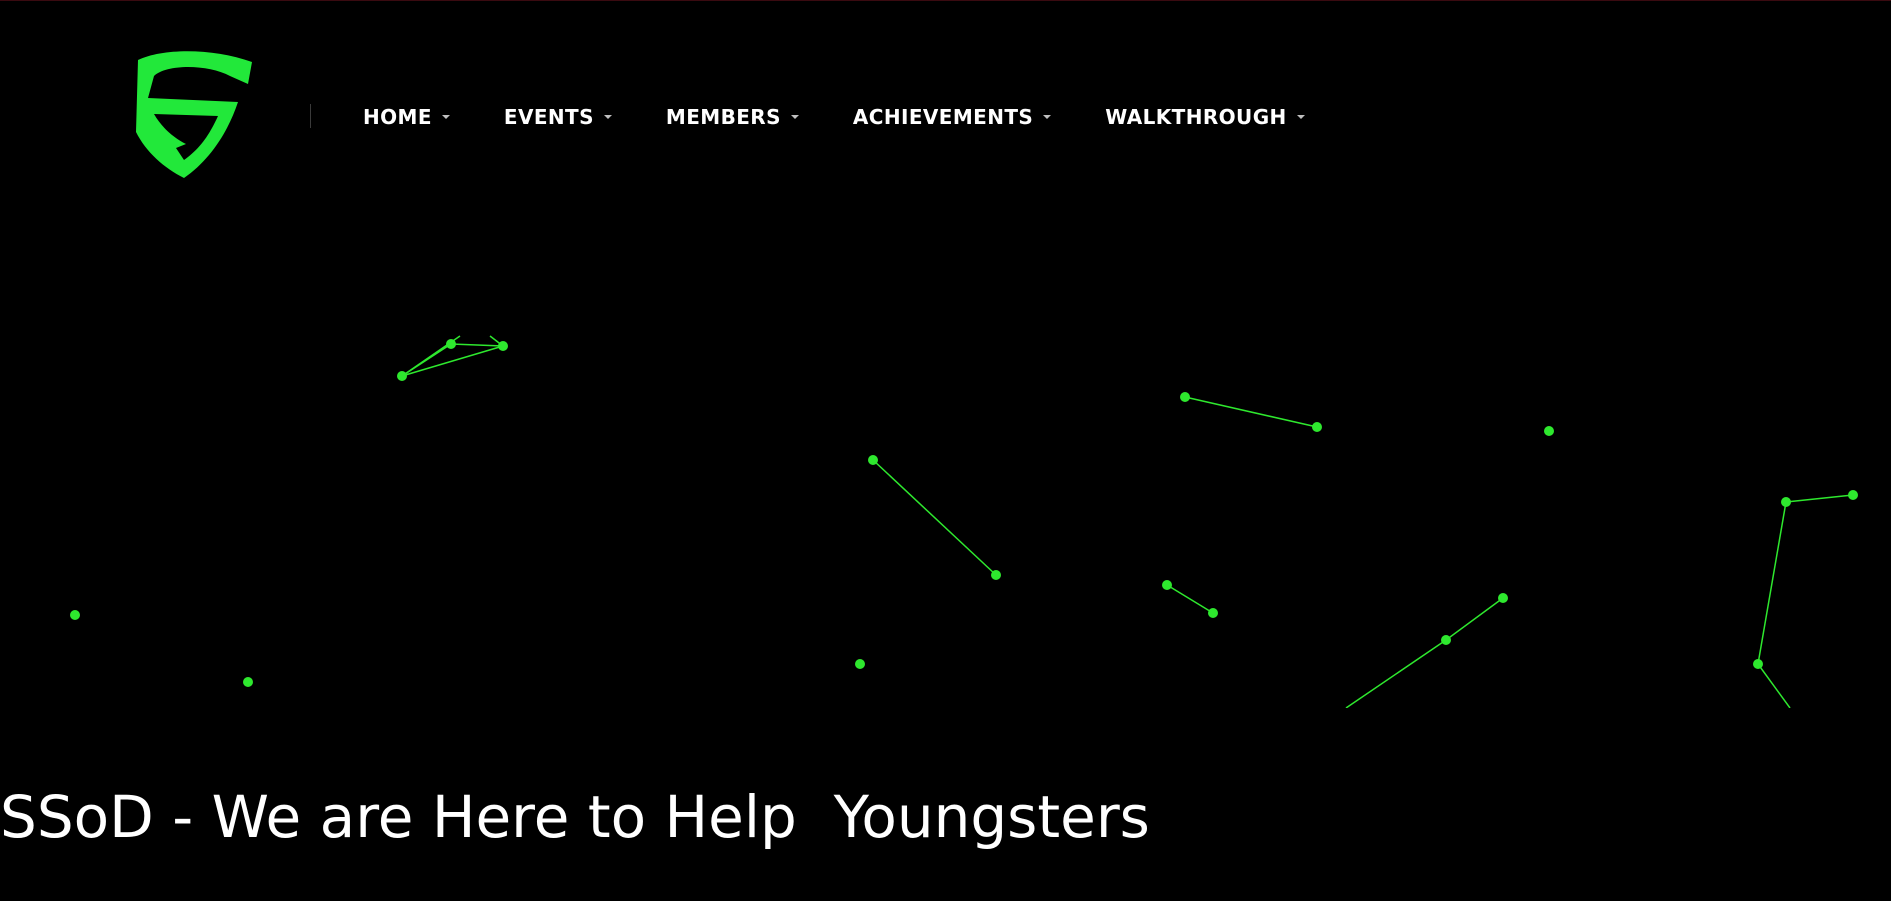 Image resolution: width=1891 pixels, height=901 pixels. I want to click on top-border-line, so click(945, 0).